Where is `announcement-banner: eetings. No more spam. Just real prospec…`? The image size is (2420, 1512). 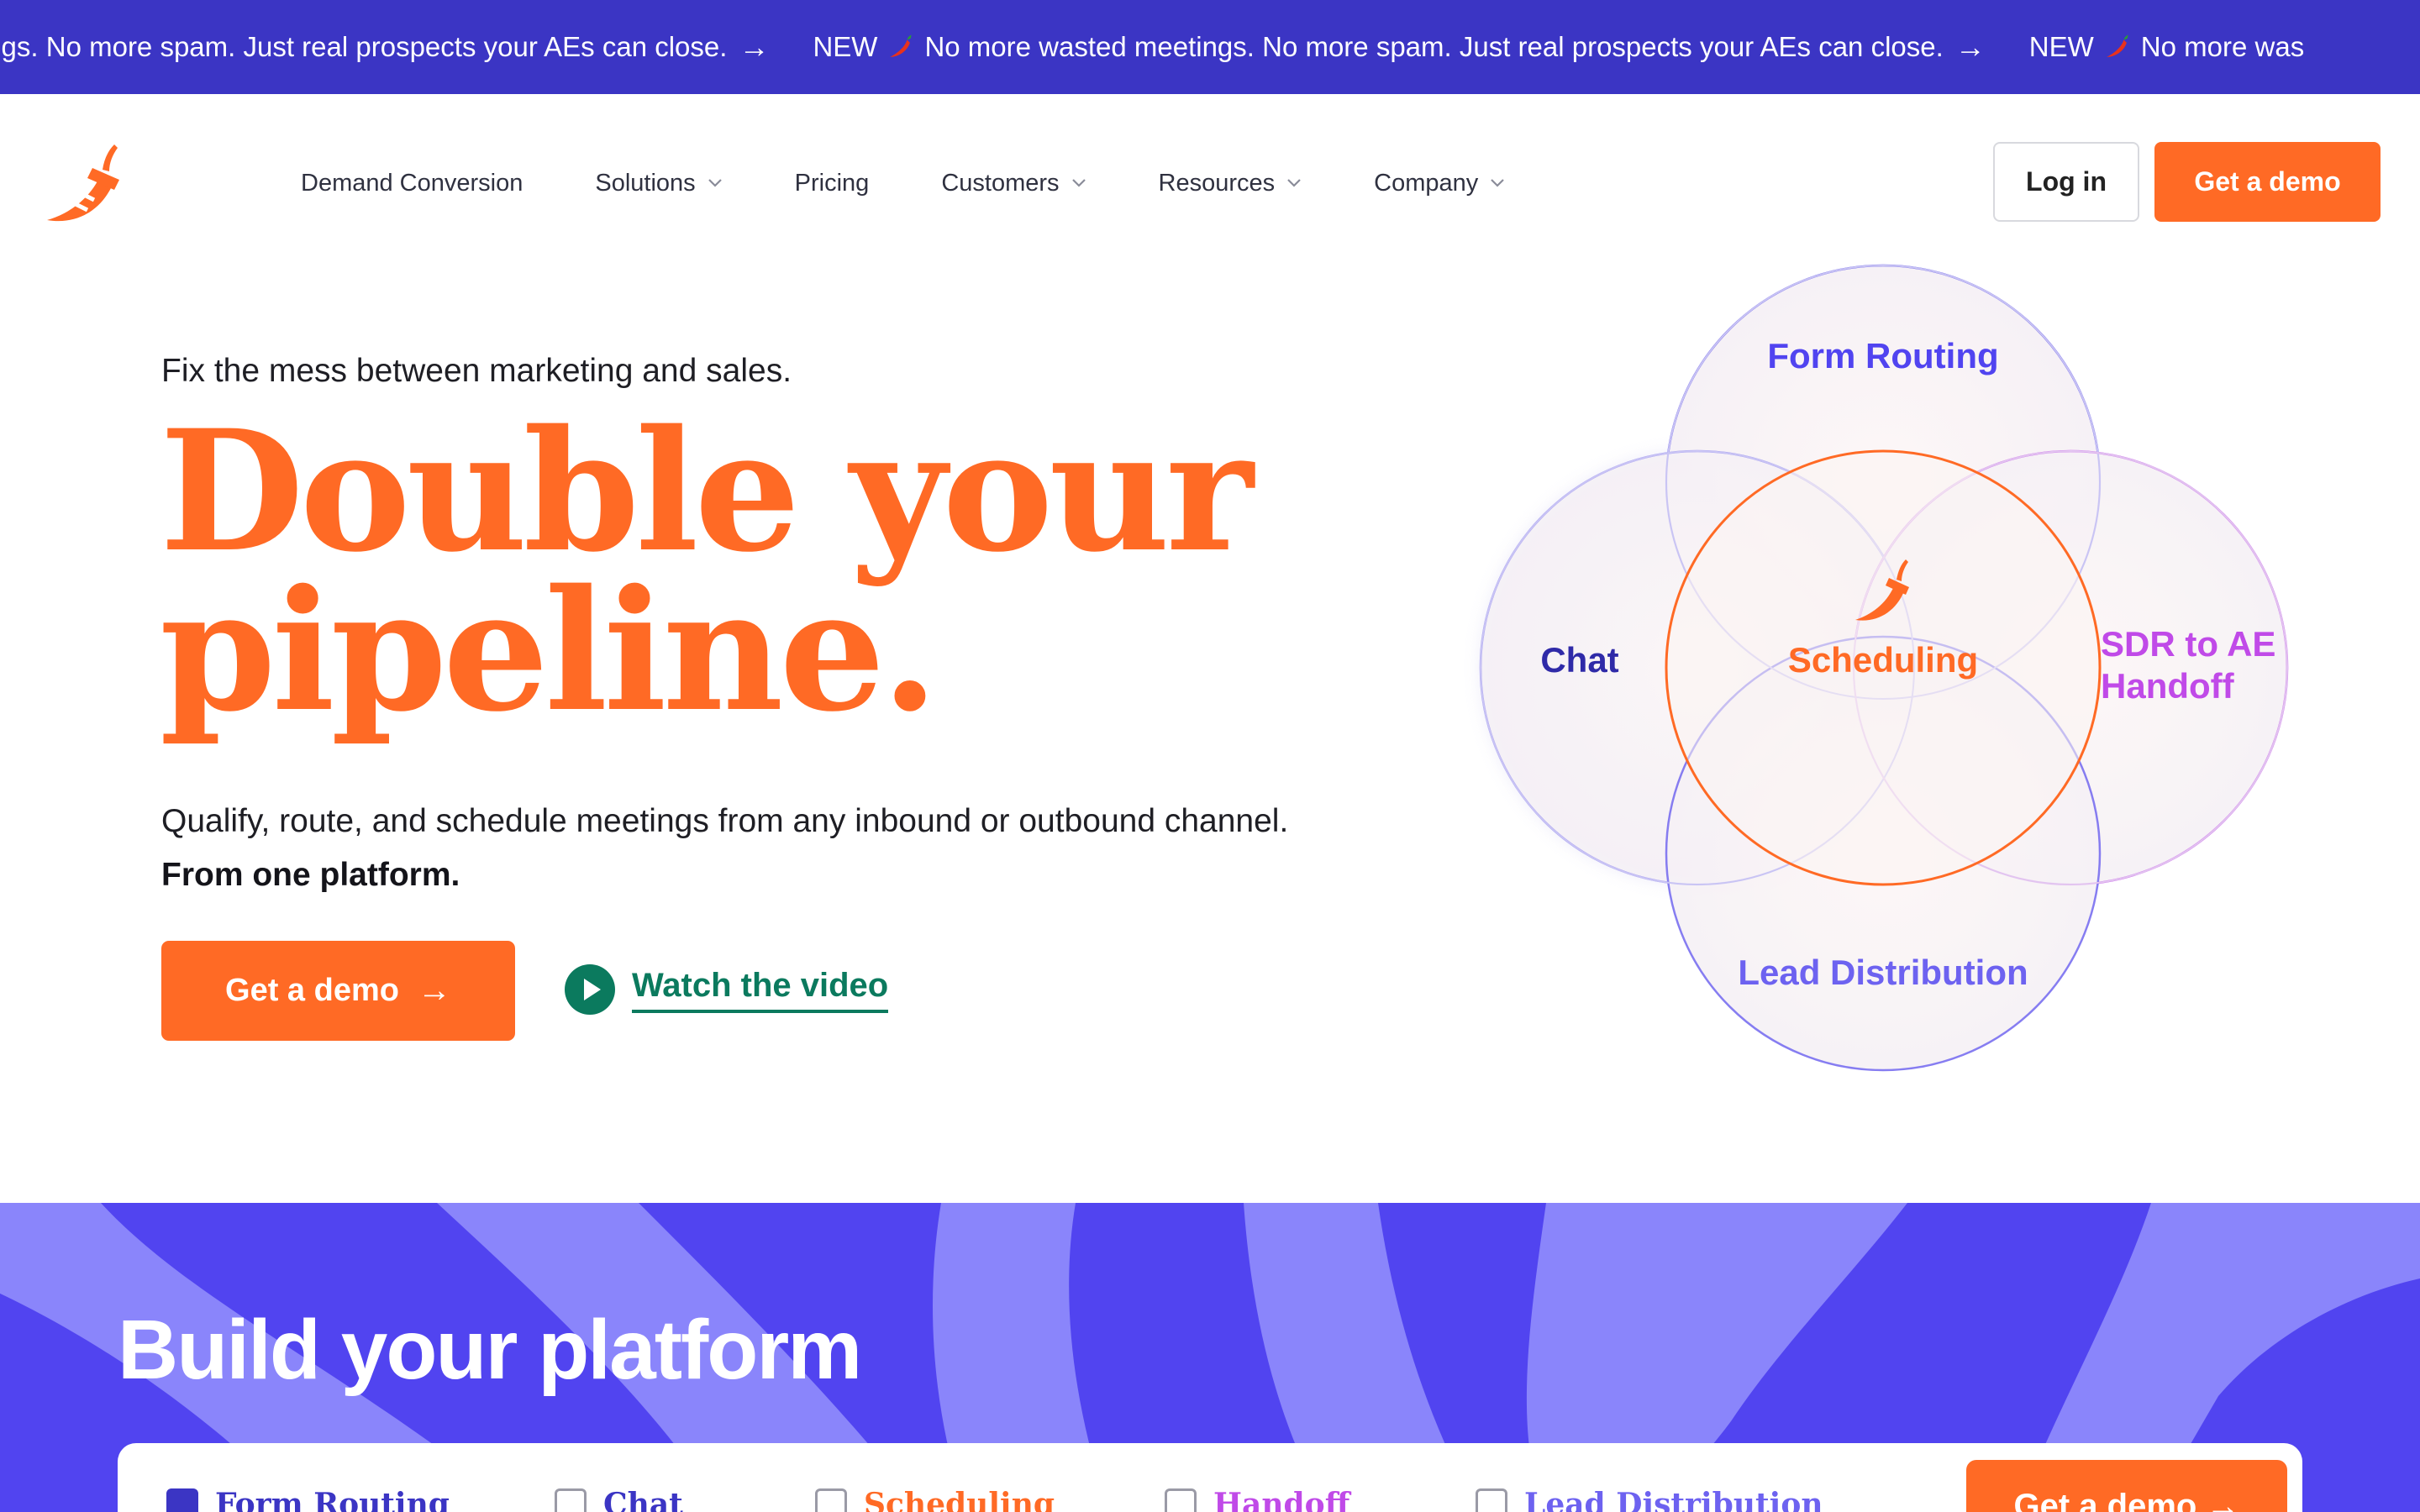
announcement-banner: eetings. No more spam. Just real prospec… is located at coordinates (1210, 47).